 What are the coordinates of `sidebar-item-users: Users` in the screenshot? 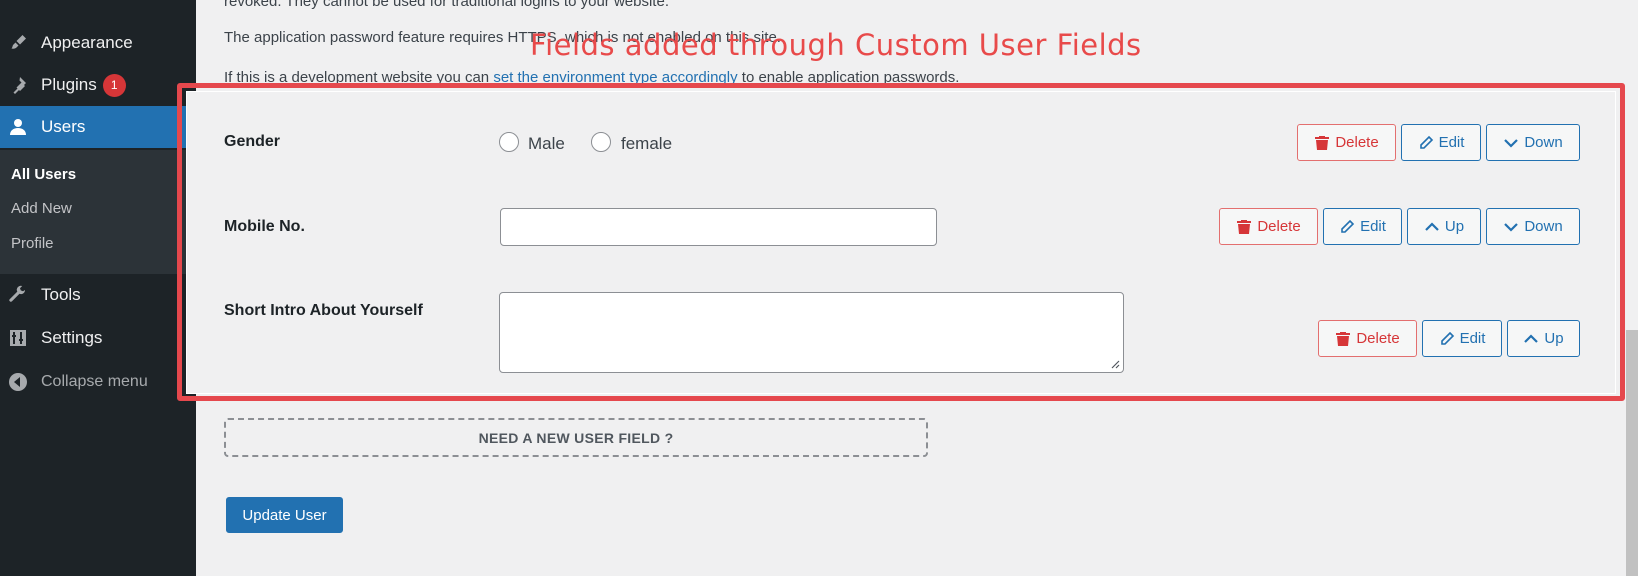 It's located at (98, 127).